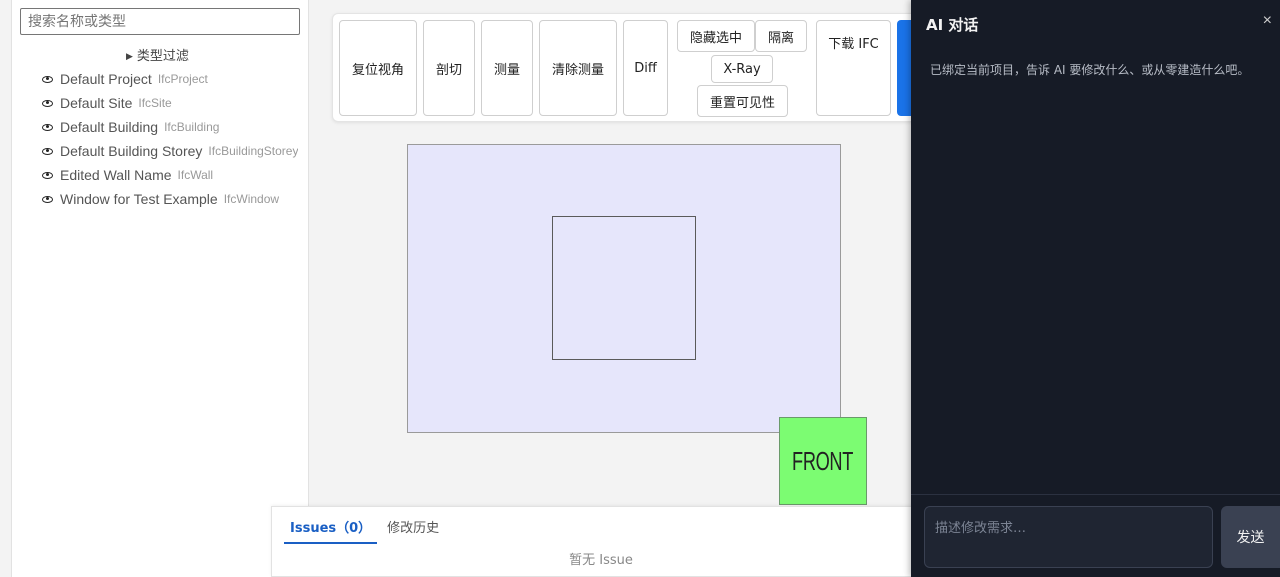  Describe the element at coordinates (1090, 70) in the screenshot. I see `ai-chat-hint: 已绑定当前项目，告诉 AI 要修改什么、或从零建造什么吧。` at that location.